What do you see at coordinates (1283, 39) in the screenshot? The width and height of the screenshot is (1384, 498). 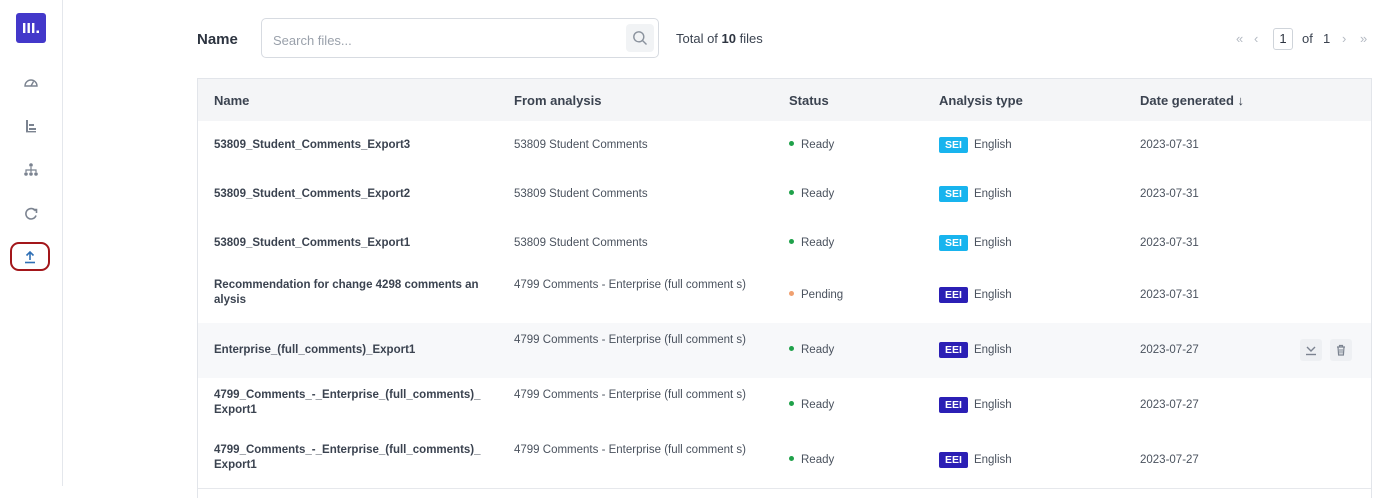 I see `current-page-input: 1` at bounding box center [1283, 39].